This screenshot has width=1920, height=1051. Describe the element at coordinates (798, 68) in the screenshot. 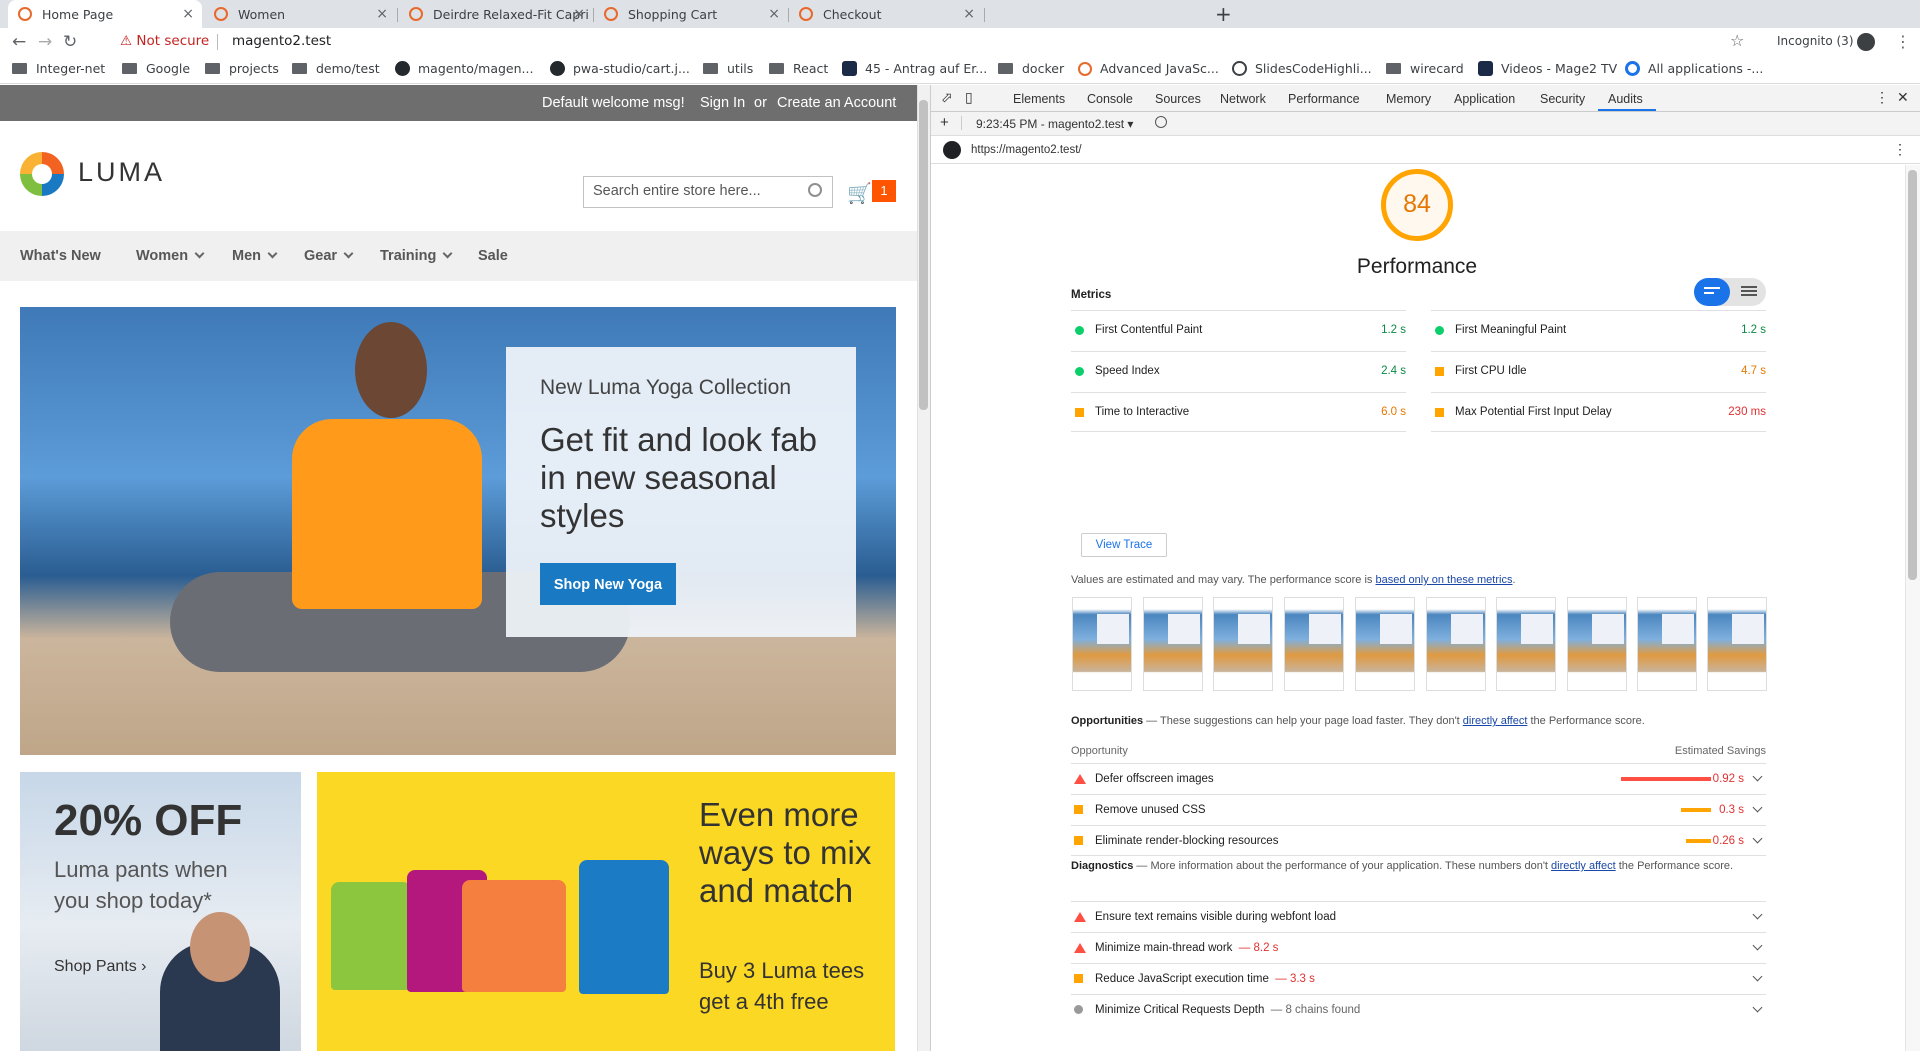

I see `bookmark-react: React` at that location.